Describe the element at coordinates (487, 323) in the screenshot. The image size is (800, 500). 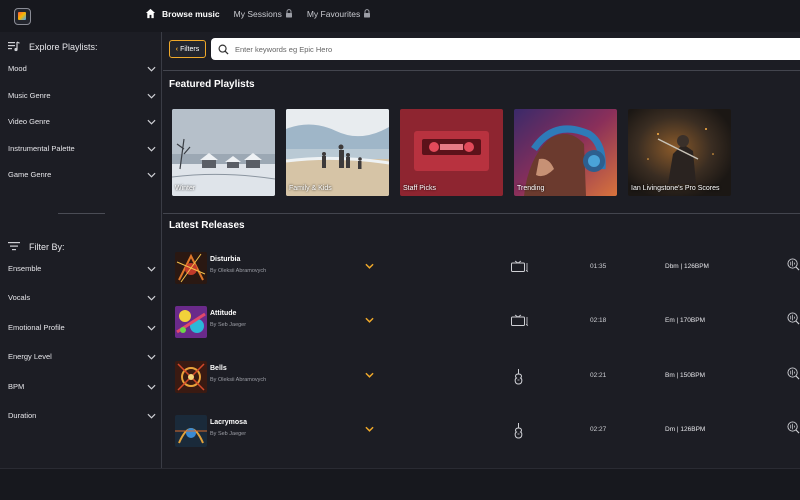
I see `track-row: Attitude By Seb Jaeger 02:18 Em | 170BPM` at that location.